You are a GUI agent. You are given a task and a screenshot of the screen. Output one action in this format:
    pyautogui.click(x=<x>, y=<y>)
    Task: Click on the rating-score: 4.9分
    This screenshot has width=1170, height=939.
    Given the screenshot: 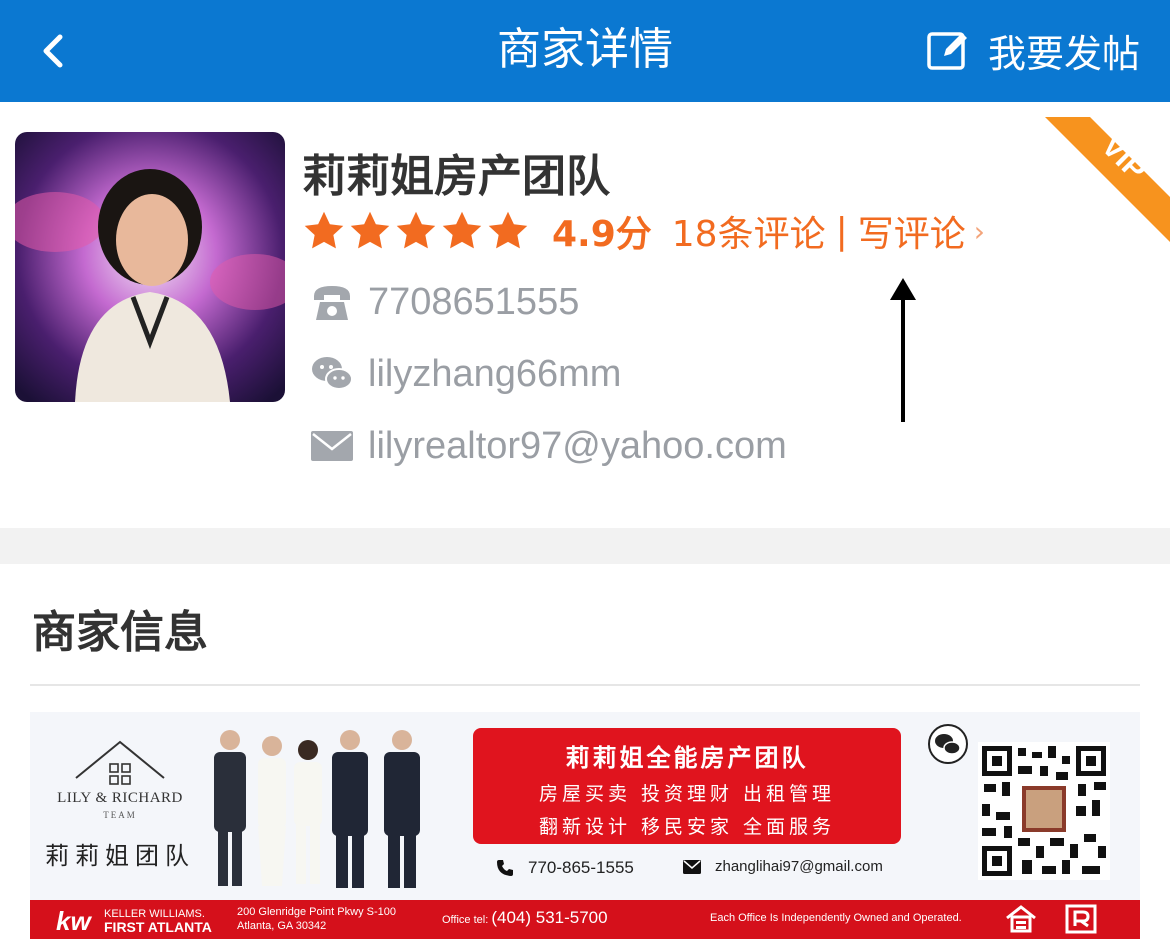 What is the action you would take?
    pyautogui.click(x=602, y=234)
    